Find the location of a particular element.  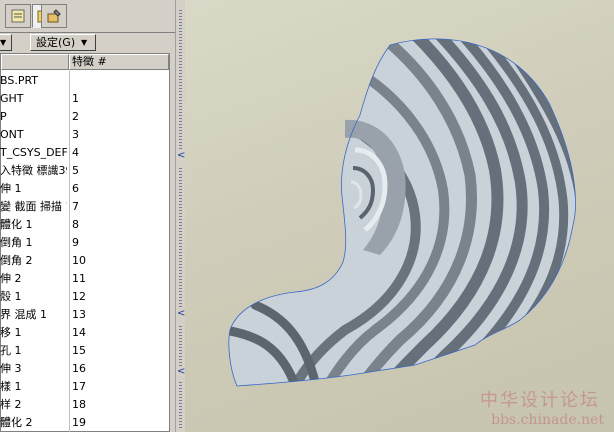

feature-id: 17 is located at coordinates (79, 386).